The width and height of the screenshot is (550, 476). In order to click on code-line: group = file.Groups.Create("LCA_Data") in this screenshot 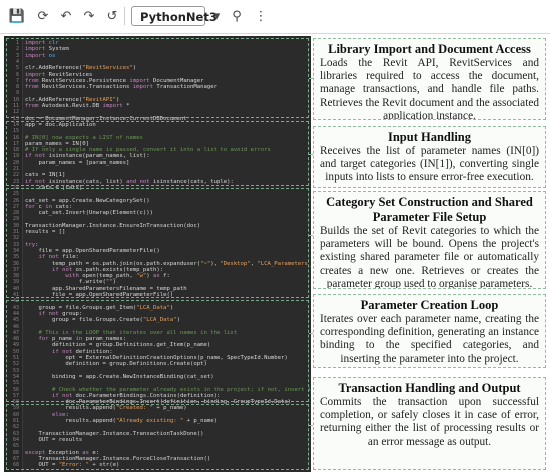, I will do `click(102, 320)`.